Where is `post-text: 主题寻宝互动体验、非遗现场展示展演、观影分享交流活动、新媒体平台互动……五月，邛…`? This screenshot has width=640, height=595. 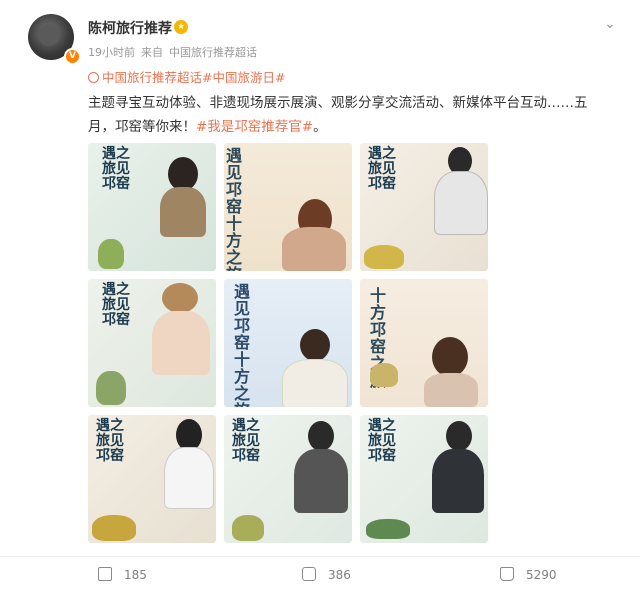 post-text: 主题寻宝互动体验、非遗现场展示展演、观影分享交流活动、新媒体平台互动……五月，邛… is located at coordinates (348, 115).